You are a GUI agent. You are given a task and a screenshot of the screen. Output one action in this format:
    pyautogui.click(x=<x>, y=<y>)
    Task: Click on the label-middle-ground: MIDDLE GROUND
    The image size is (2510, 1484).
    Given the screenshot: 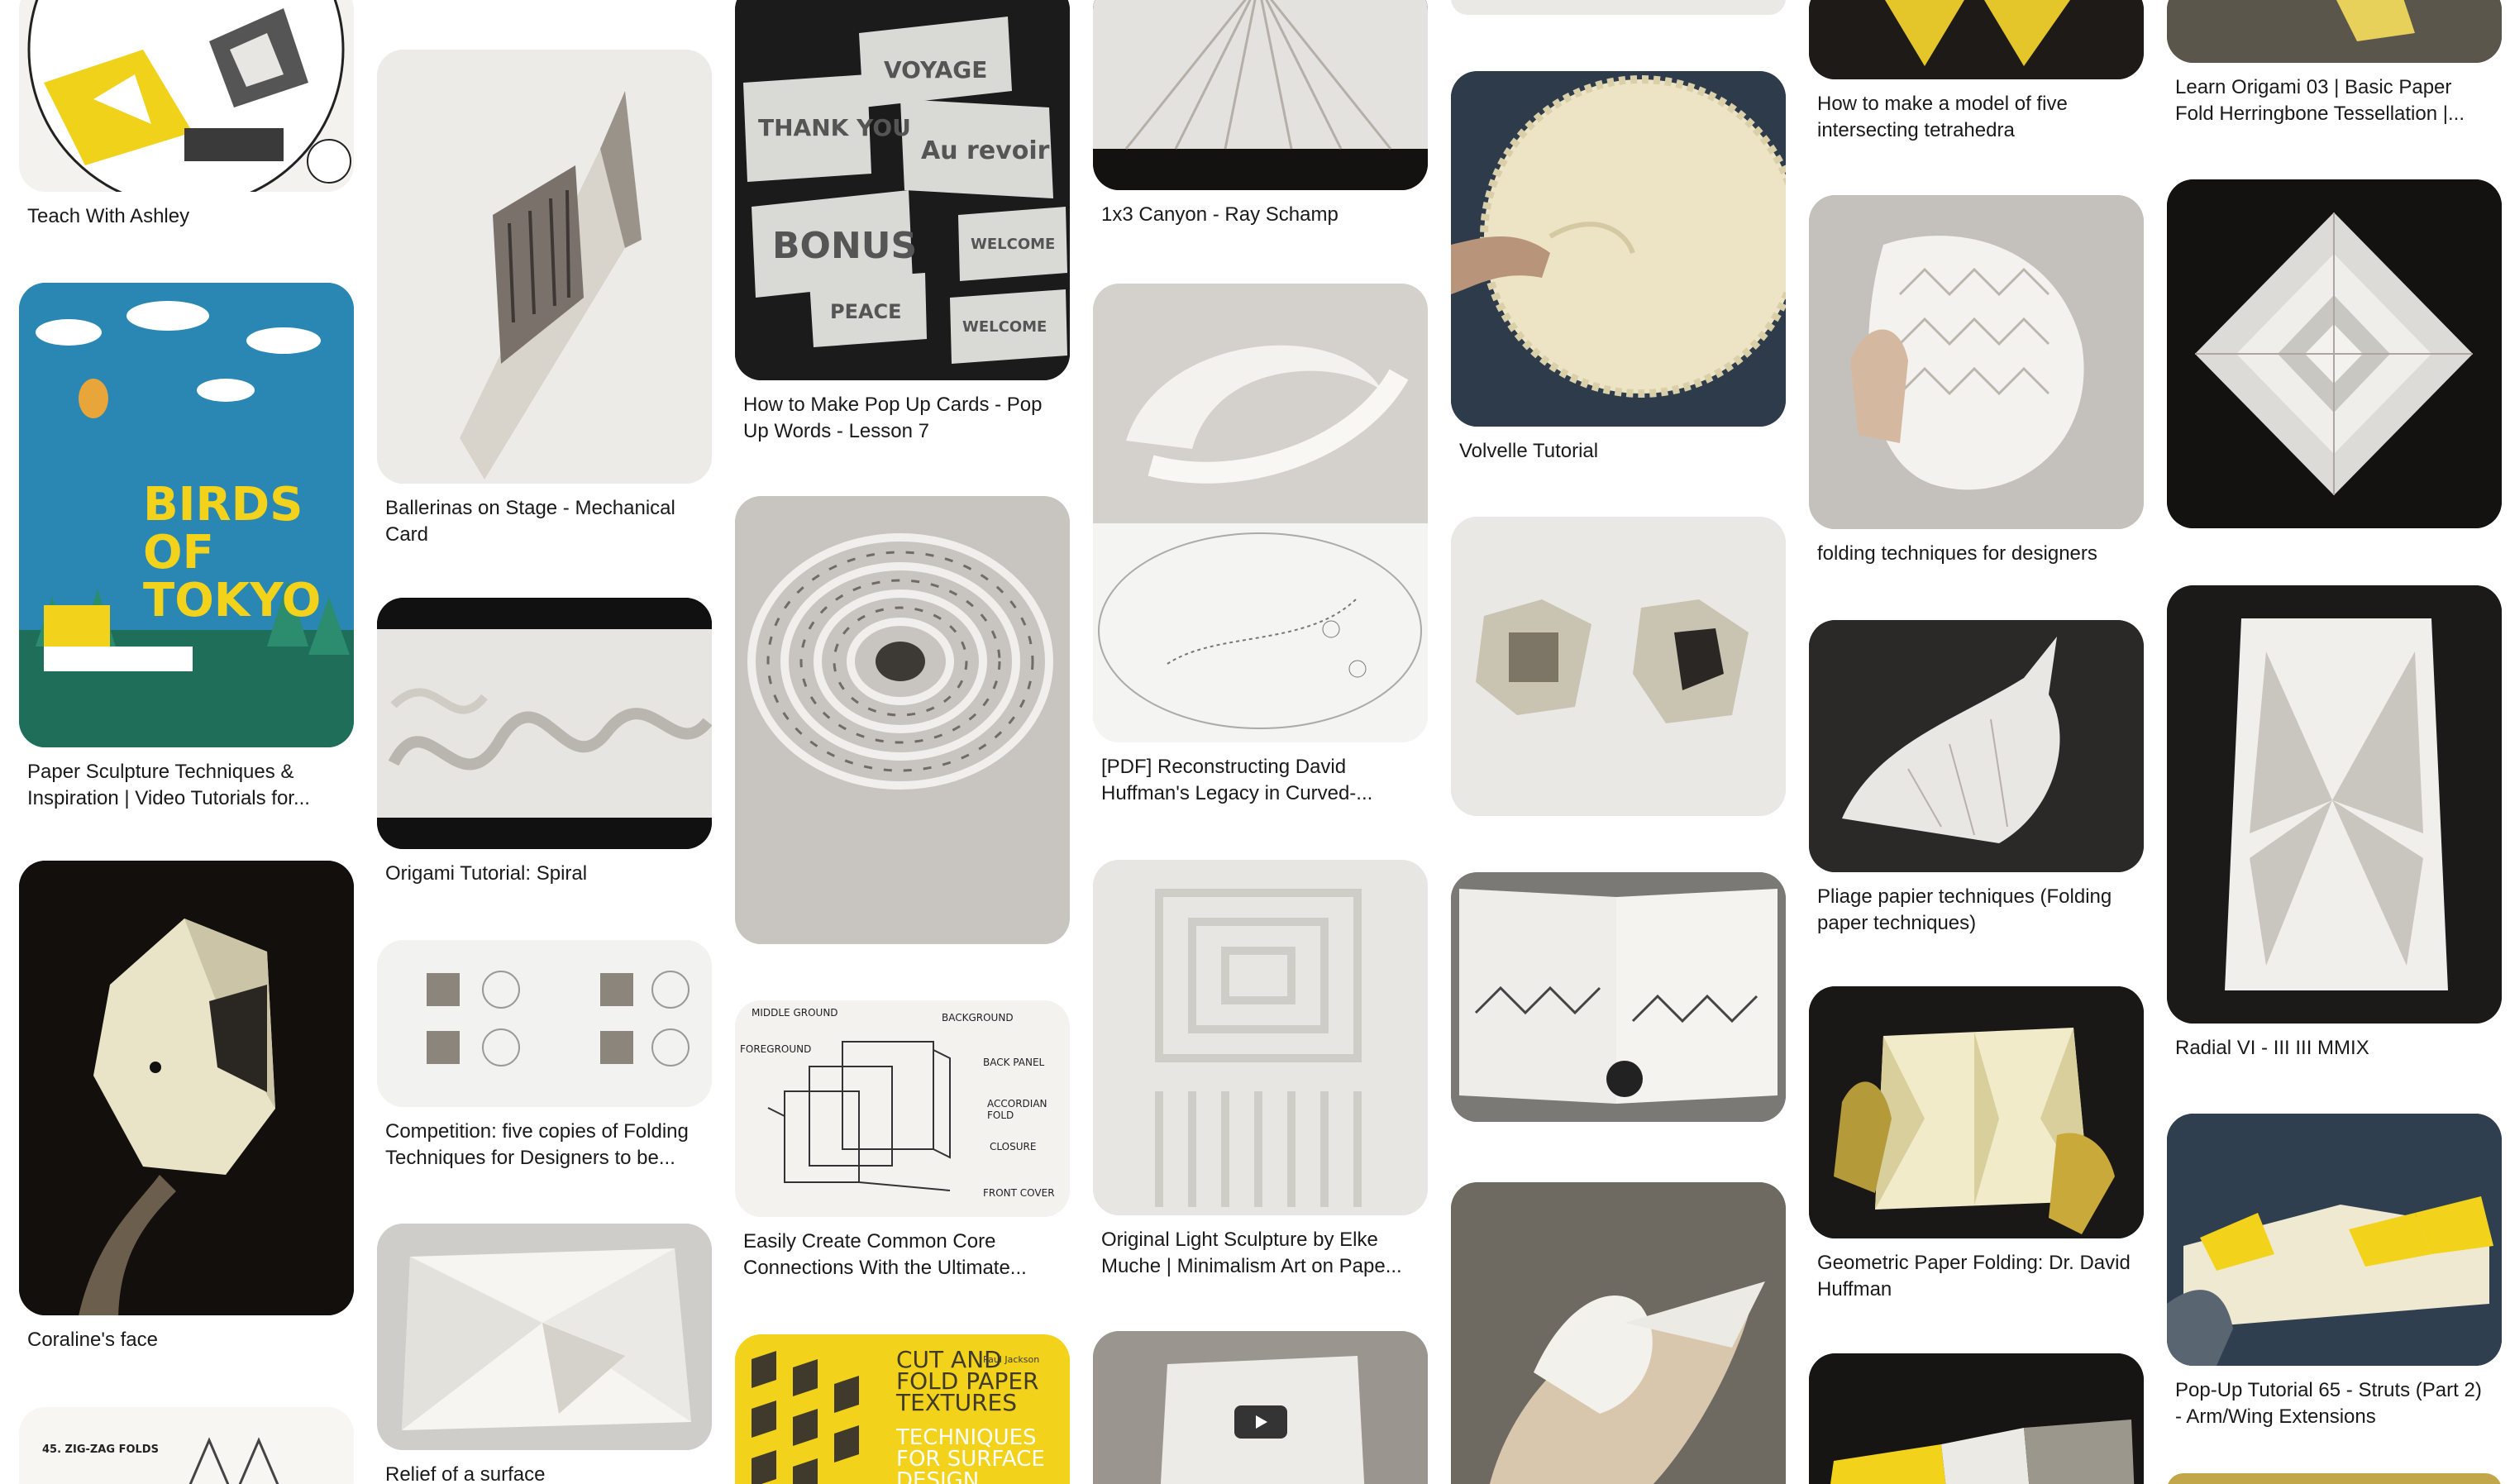 What is the action you would take?
    pyautogui.click(x=795, y=1013)
    